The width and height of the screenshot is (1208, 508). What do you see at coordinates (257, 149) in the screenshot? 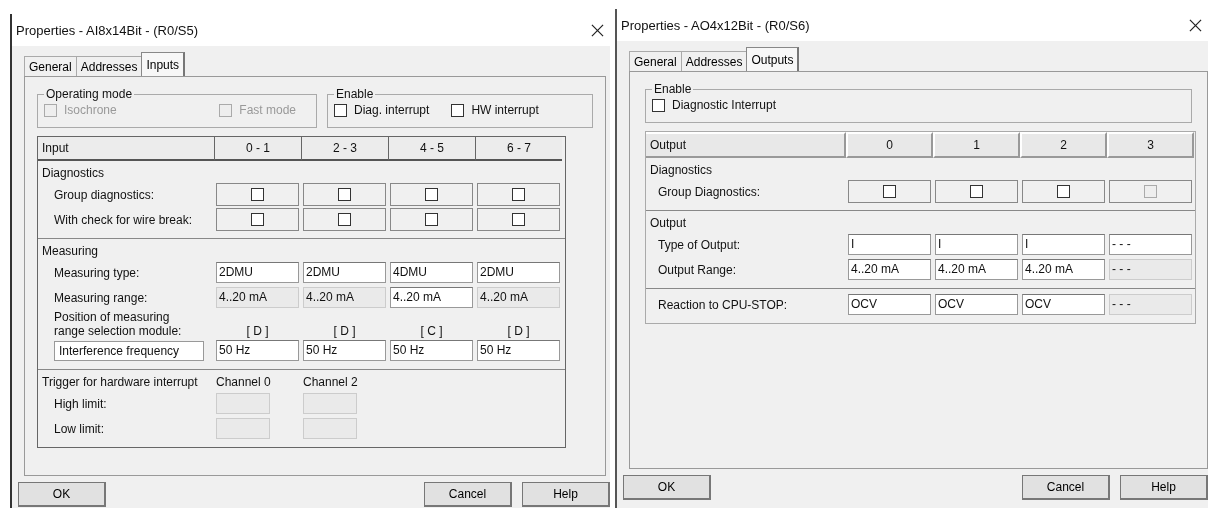
I see `column-header: 0 - 1` at bounding box center [257, 149].